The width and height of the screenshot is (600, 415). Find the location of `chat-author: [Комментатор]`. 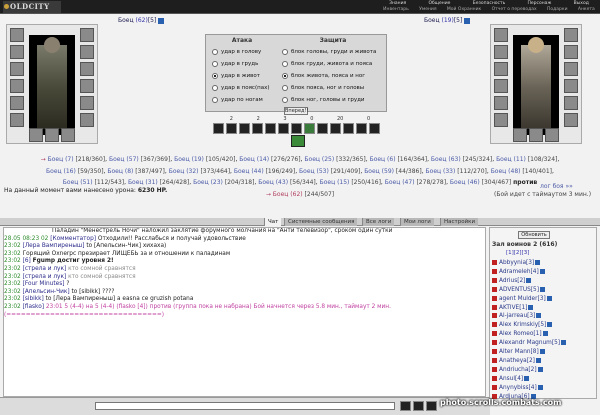

chat-author: [Комментатор] is located at coordinates (73, 239).